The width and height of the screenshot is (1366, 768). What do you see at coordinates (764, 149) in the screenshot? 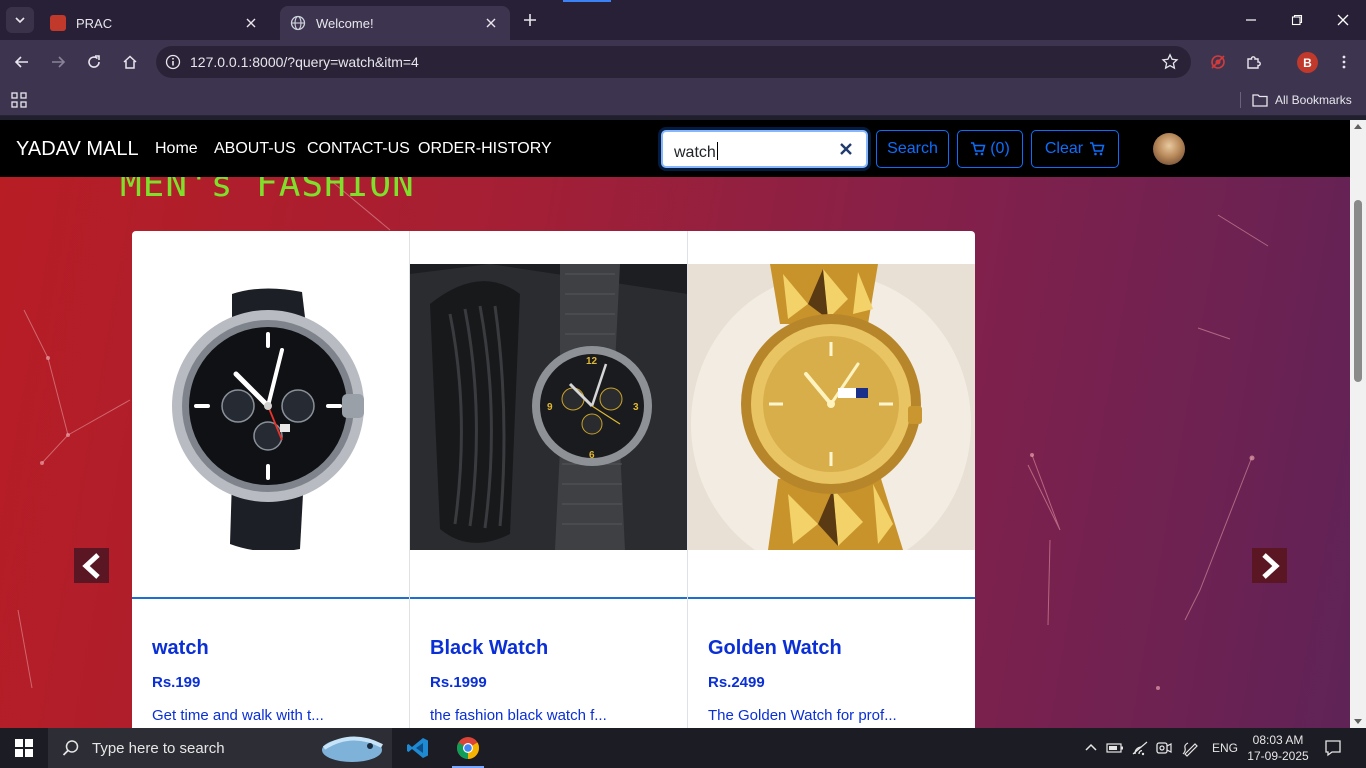
I see `search-input: watch` at bounding box center [764, 149].